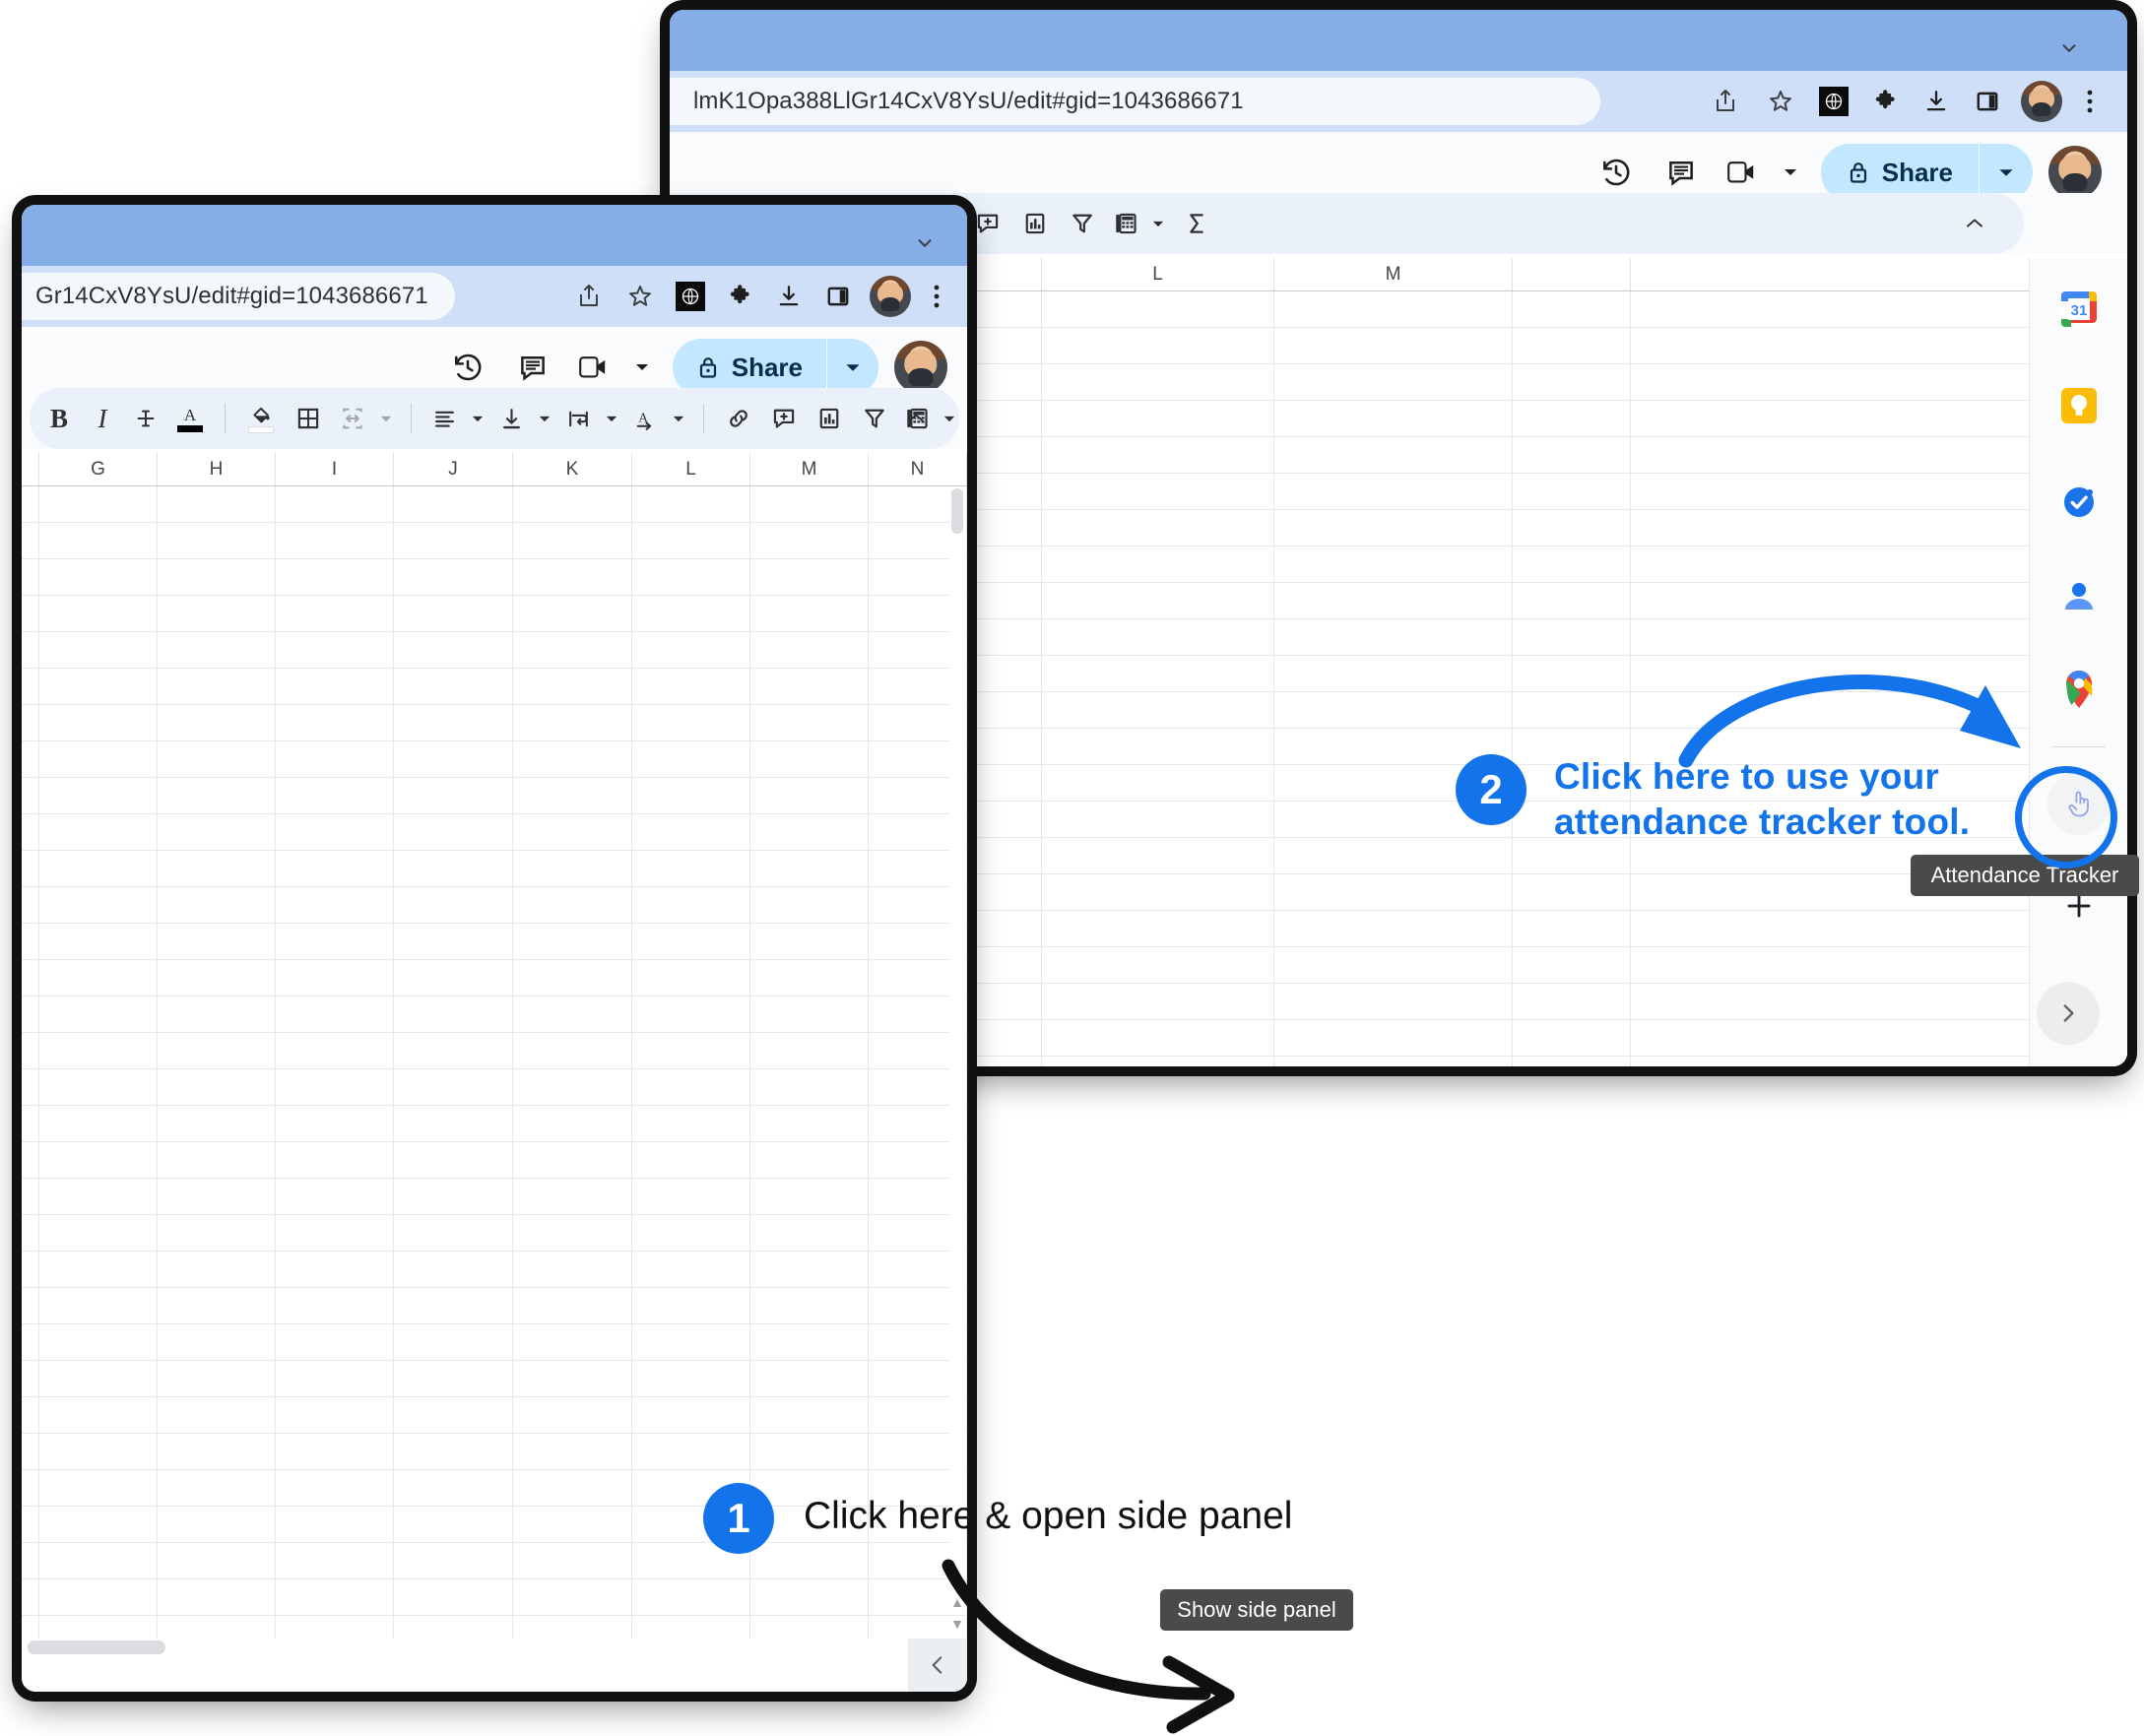 This screenshot has width=2144, height=1736. I want to click on insert-comment-icon, so click(784, 418).